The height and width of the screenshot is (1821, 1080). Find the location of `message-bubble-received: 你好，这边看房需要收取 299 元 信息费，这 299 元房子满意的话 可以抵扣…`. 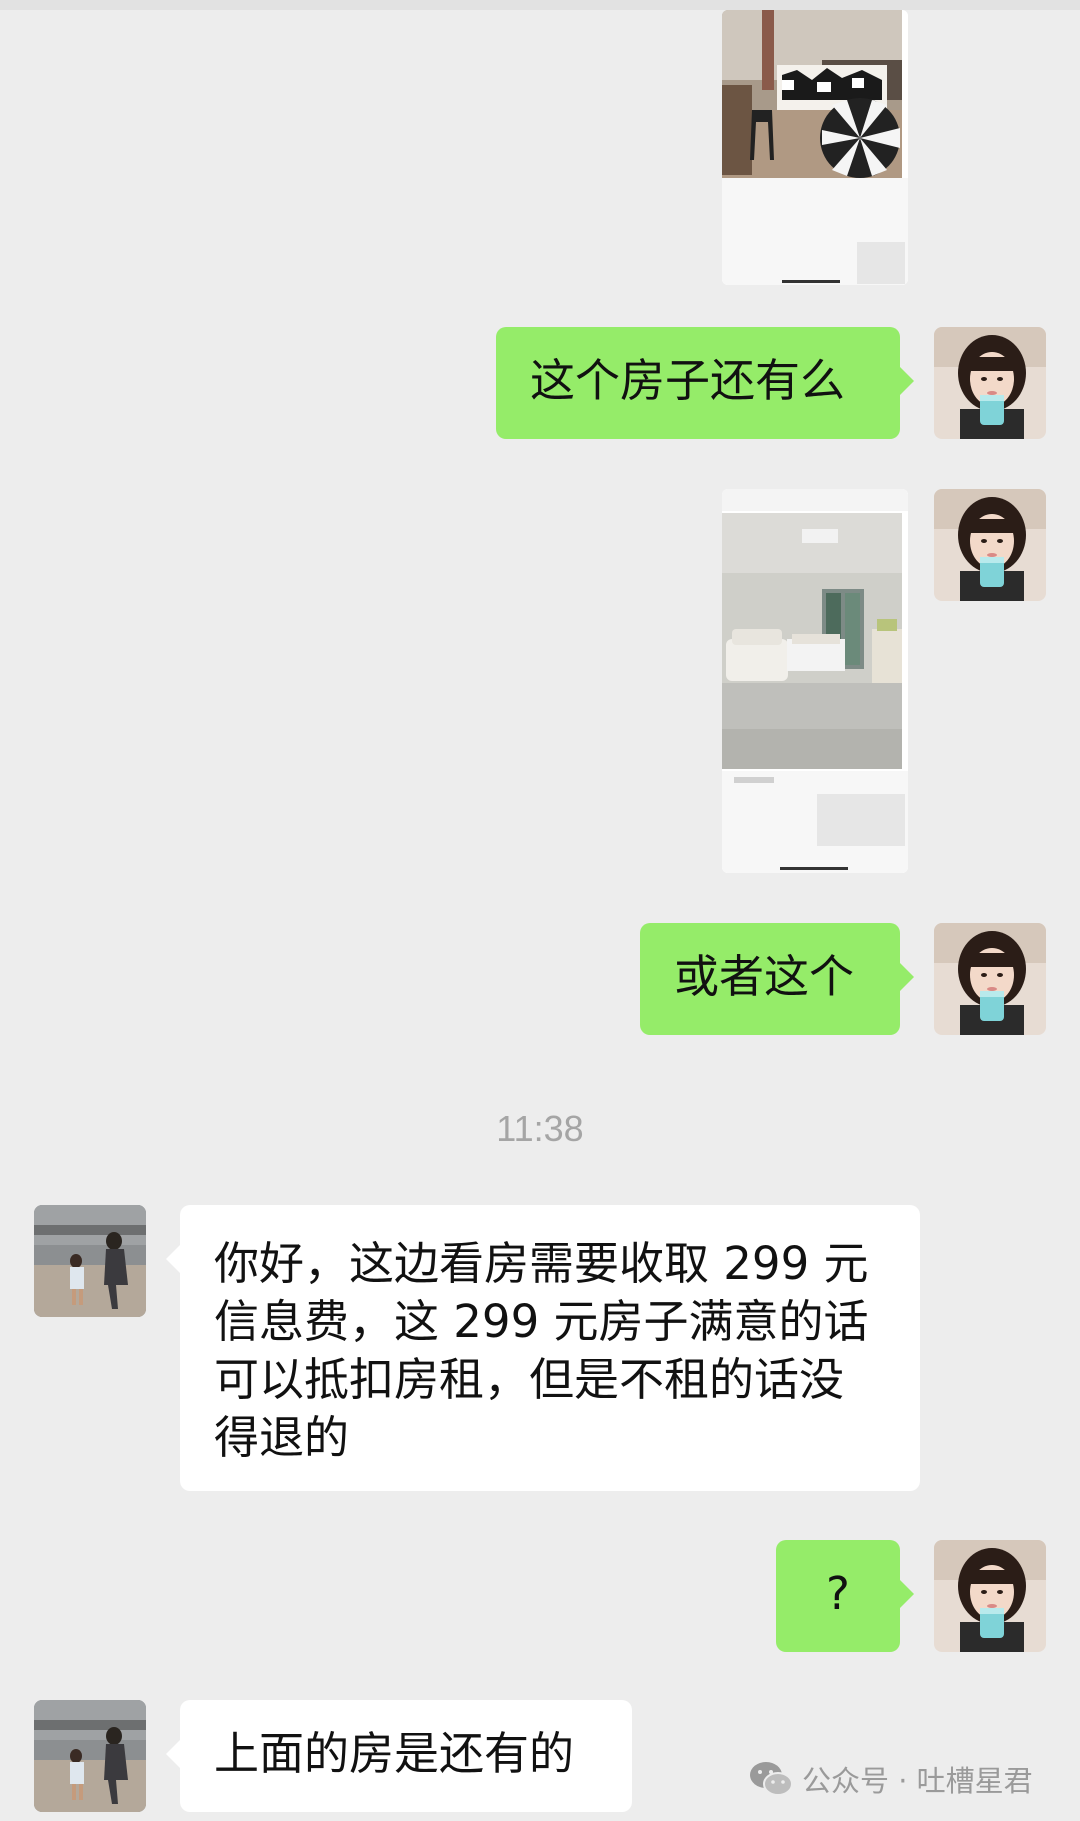

message-bubble-received: 你好，这边看房需要收取 299 元 信息费，这 299 元房子满意的话 可以抵扣… is located at coordinates (543, 1348).